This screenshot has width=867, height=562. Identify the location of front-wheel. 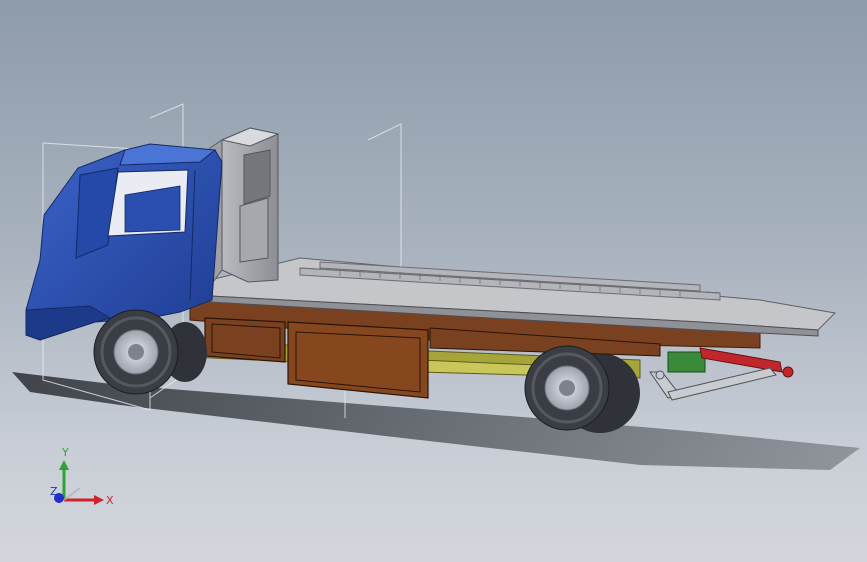
(150, 352).